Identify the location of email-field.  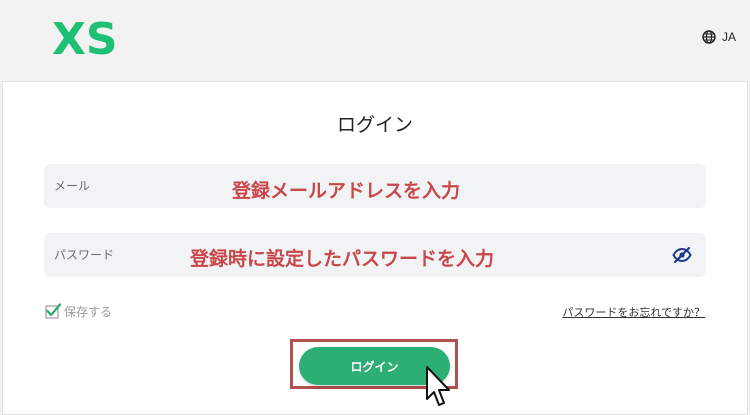
(375, 186).